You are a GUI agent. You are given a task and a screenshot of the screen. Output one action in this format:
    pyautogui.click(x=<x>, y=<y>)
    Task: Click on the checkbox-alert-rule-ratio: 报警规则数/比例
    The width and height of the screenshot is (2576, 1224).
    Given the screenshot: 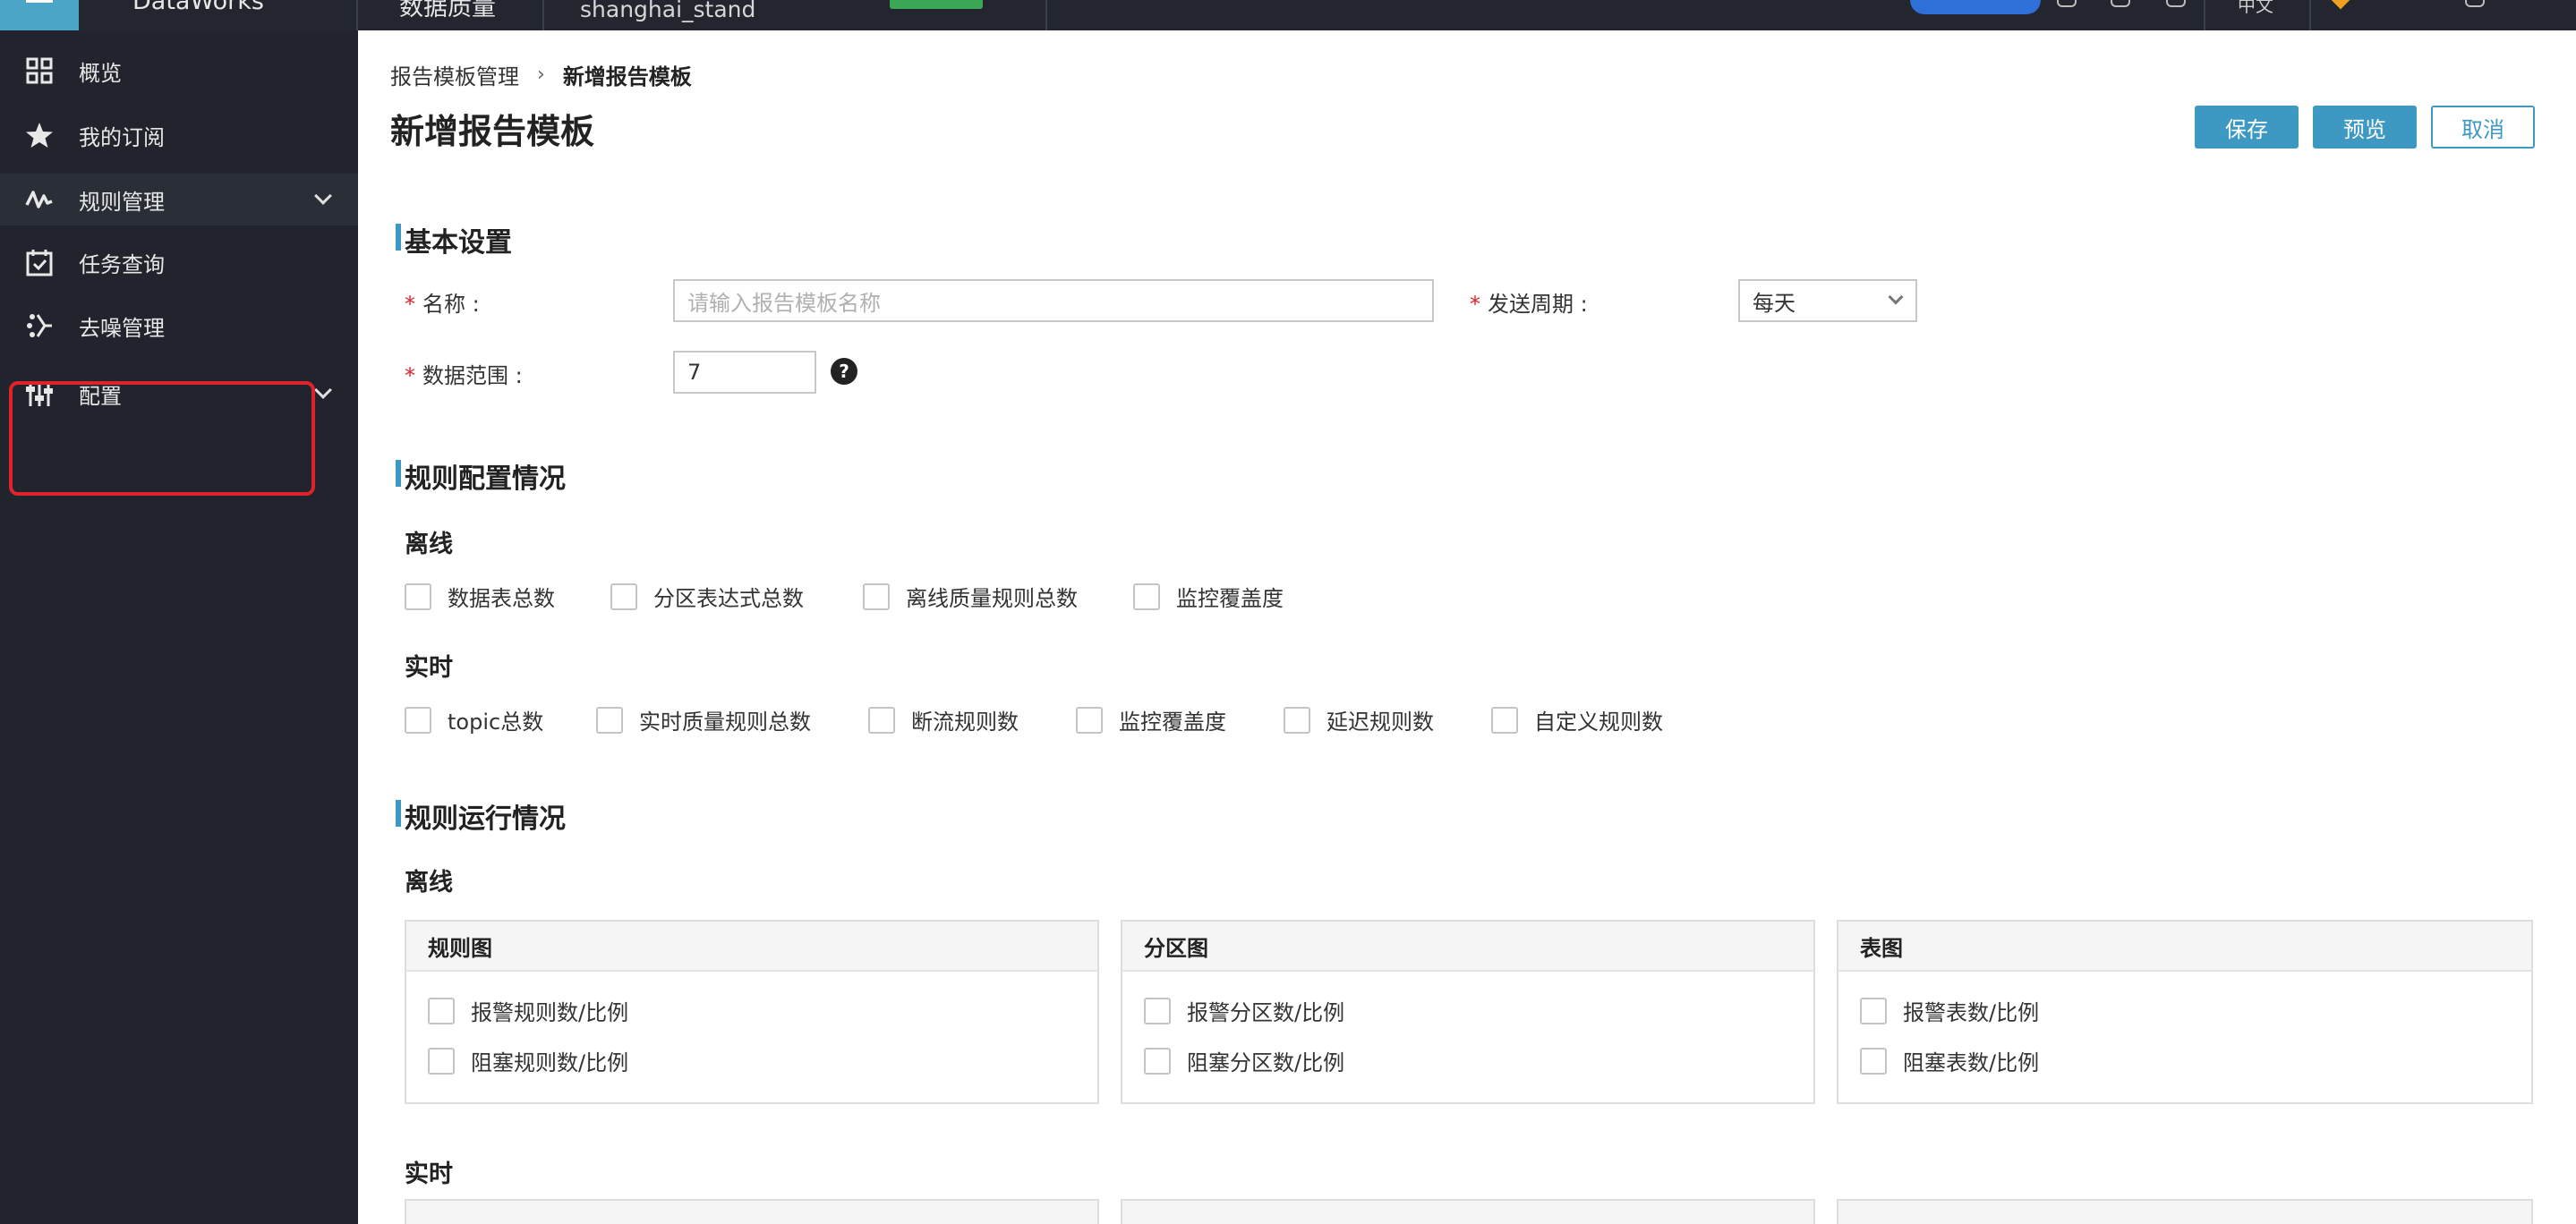 What is the action you would take?
    pyautogui.click(x=528, y=1011)
    